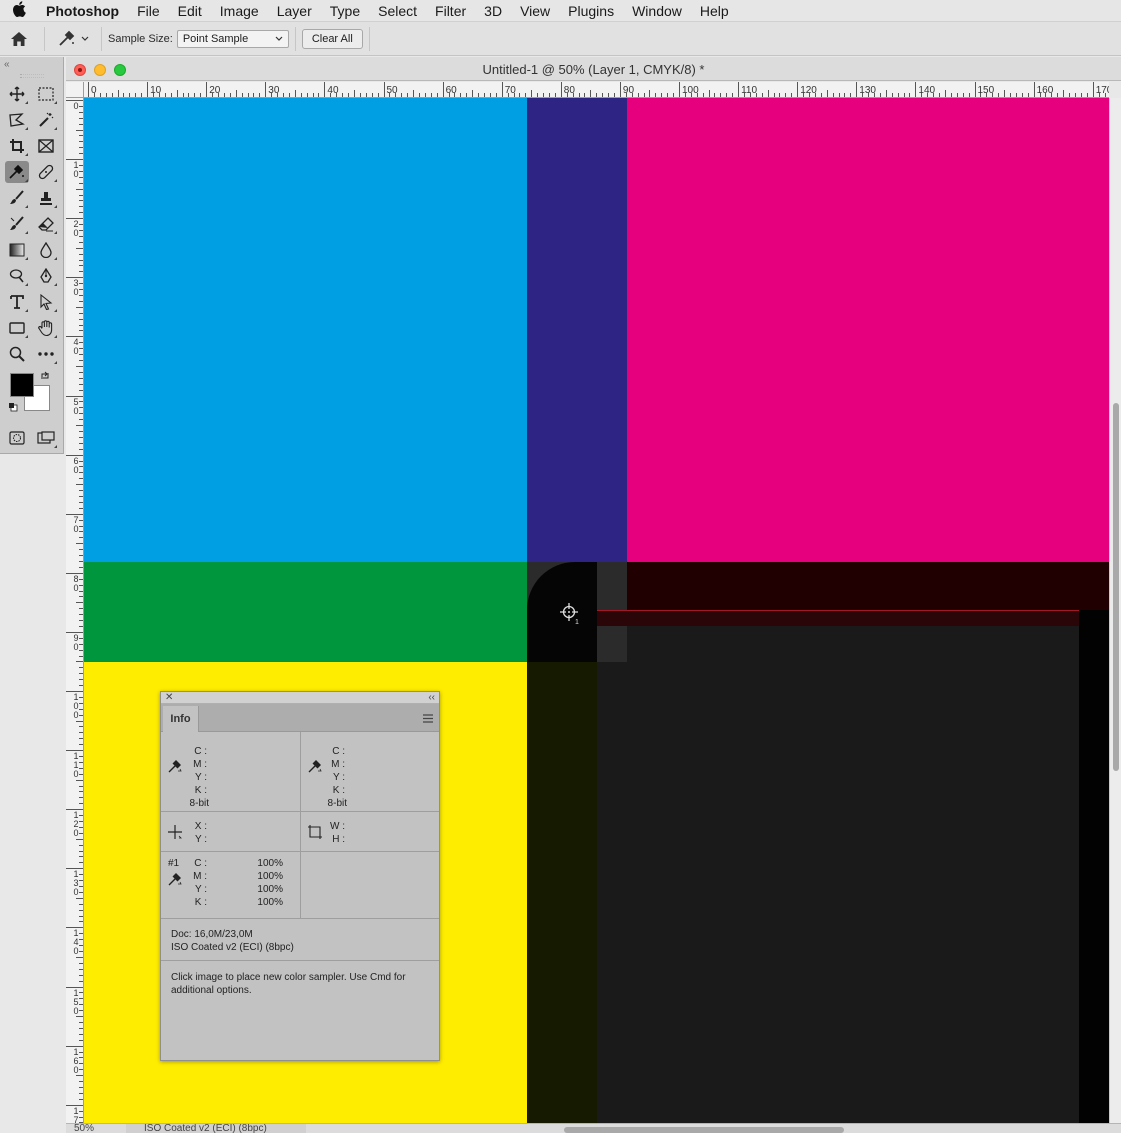 The height and width of the screenshot is (1133, 1121). What do you see at coordinates (100, 1128) in the screenshot?
I see `zoom-level: 50%` at bounding box center [100, 1128].